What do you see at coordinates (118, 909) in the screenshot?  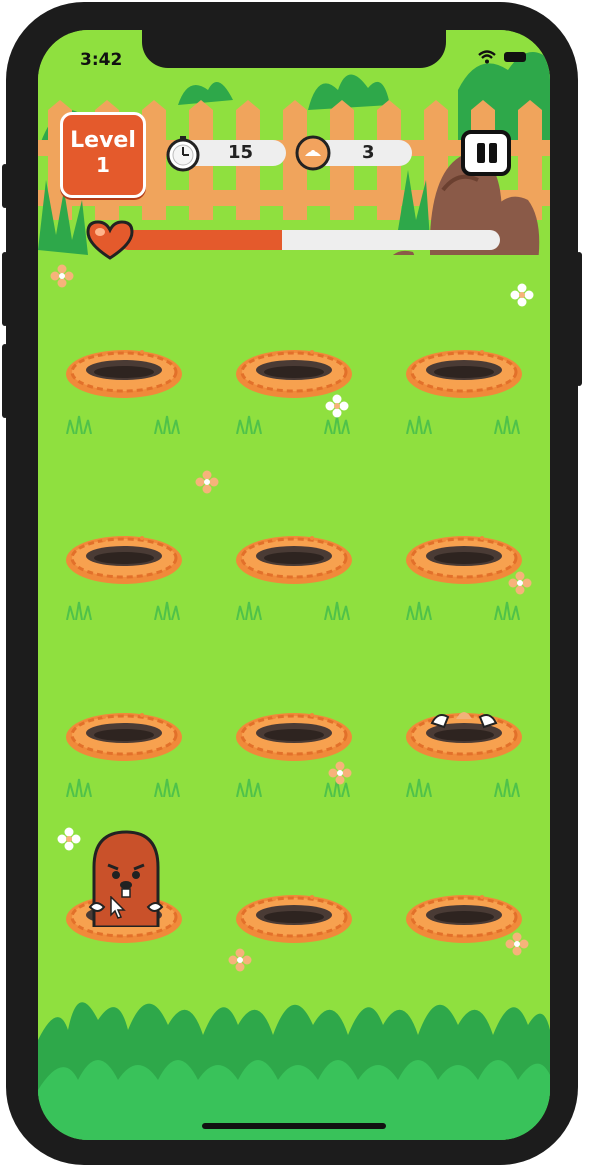 I see `cursor-pointer-icon` at bounding box center [118, 909].